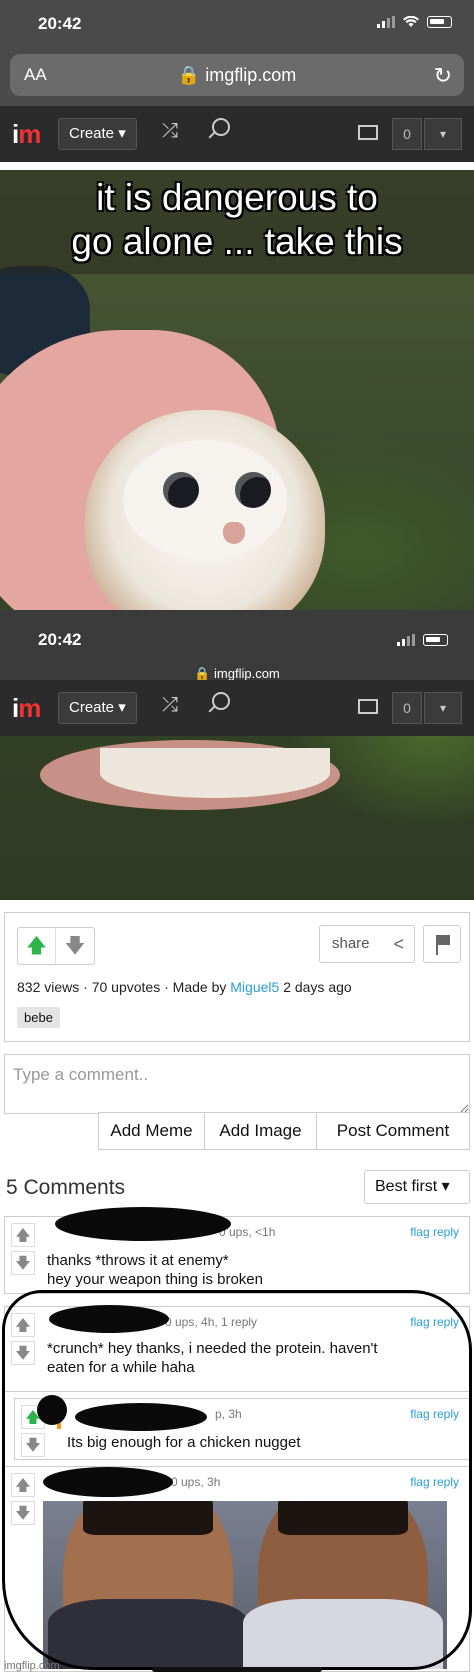 The width and height of the screenshot is (474, 1677). Describe the element at coordinates (32, 1666) in the screenshot. I see `imgflip-watermark: imgflip.com` at that location.